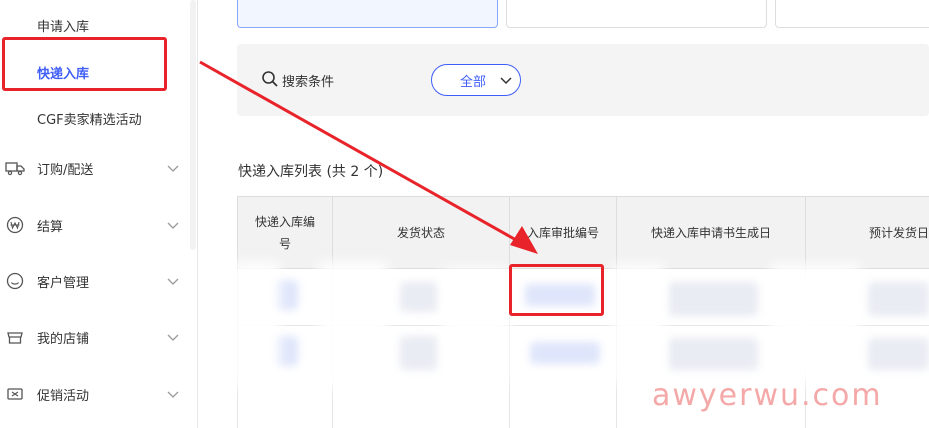 The height and width of the screenshot is (428, 929). I want to click on table-header: 快递入库编号 发货状态 入库审批编号 快递入库申请书生成日 预计发货日, so click(583, 233).